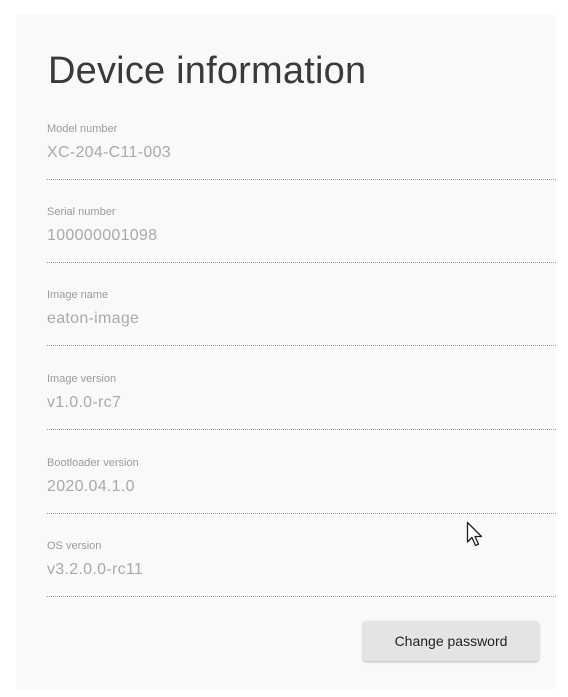  What do you see at coordinates (102, 235) in the screenshot?
I see `serial-number-value: 100000001098` at bounding box center [102, 235].